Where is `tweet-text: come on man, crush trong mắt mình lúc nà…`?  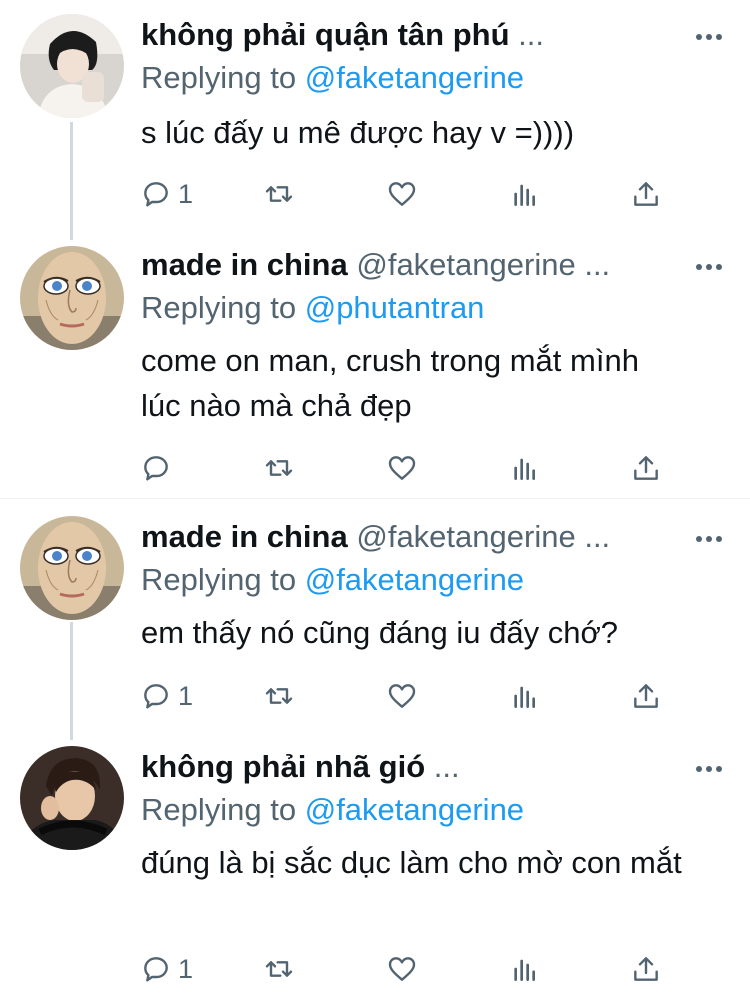
tweet-text: come on man, crush trong mắt mình lúc nà… is located at coordinates (390, 383).